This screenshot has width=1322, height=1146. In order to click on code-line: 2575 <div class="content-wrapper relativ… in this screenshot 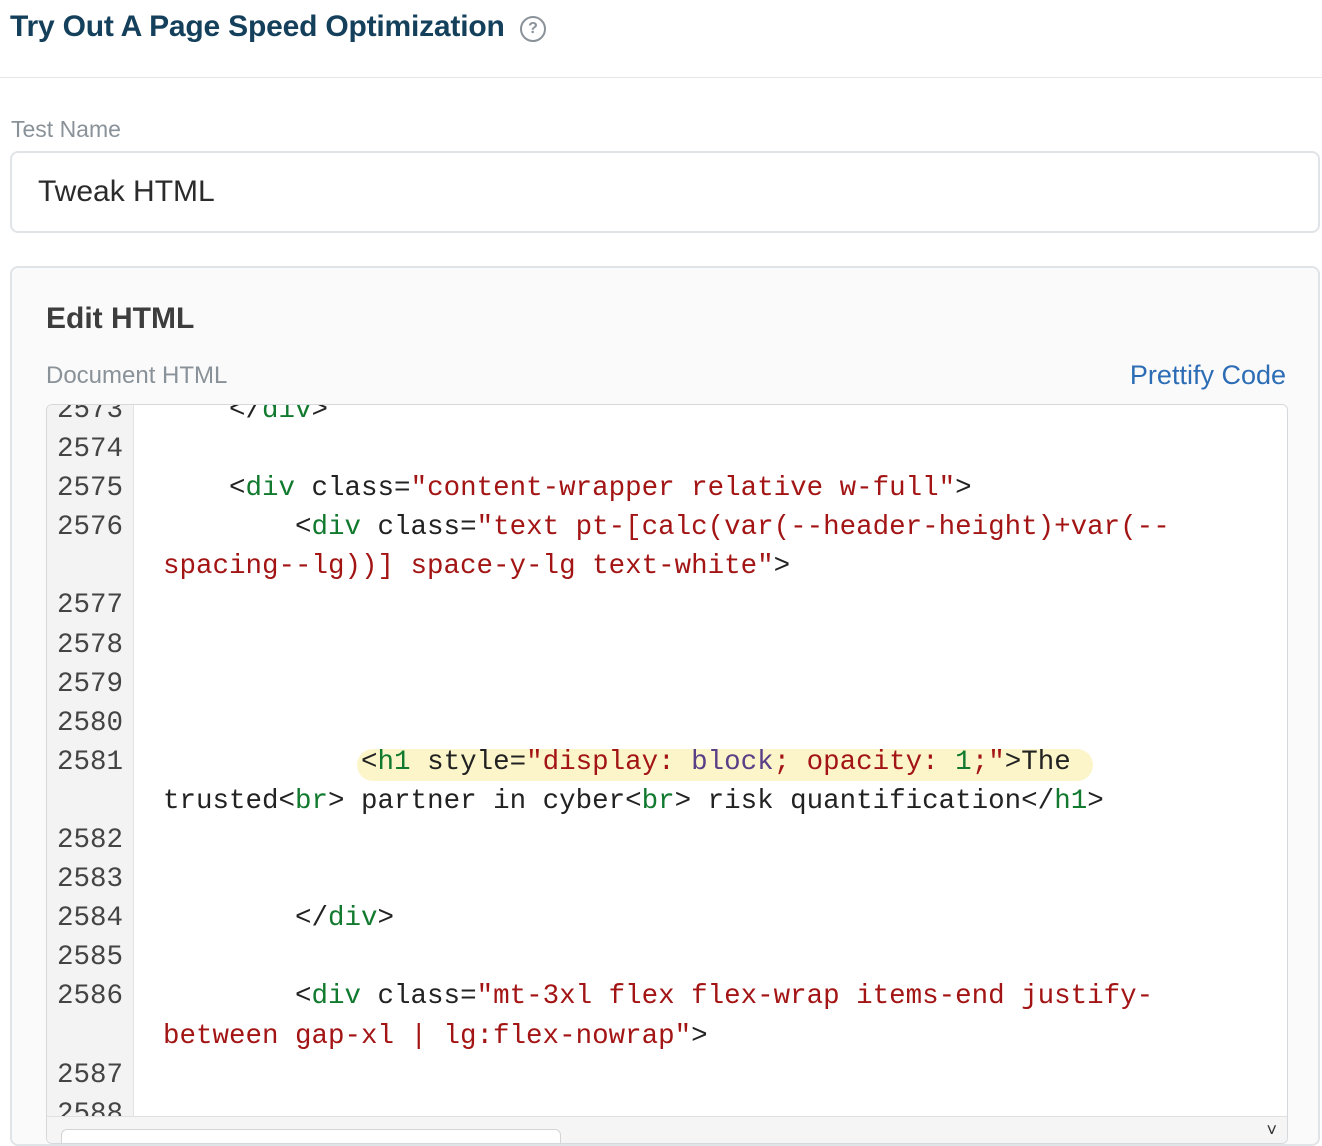, I will do `click(667, 488)`.